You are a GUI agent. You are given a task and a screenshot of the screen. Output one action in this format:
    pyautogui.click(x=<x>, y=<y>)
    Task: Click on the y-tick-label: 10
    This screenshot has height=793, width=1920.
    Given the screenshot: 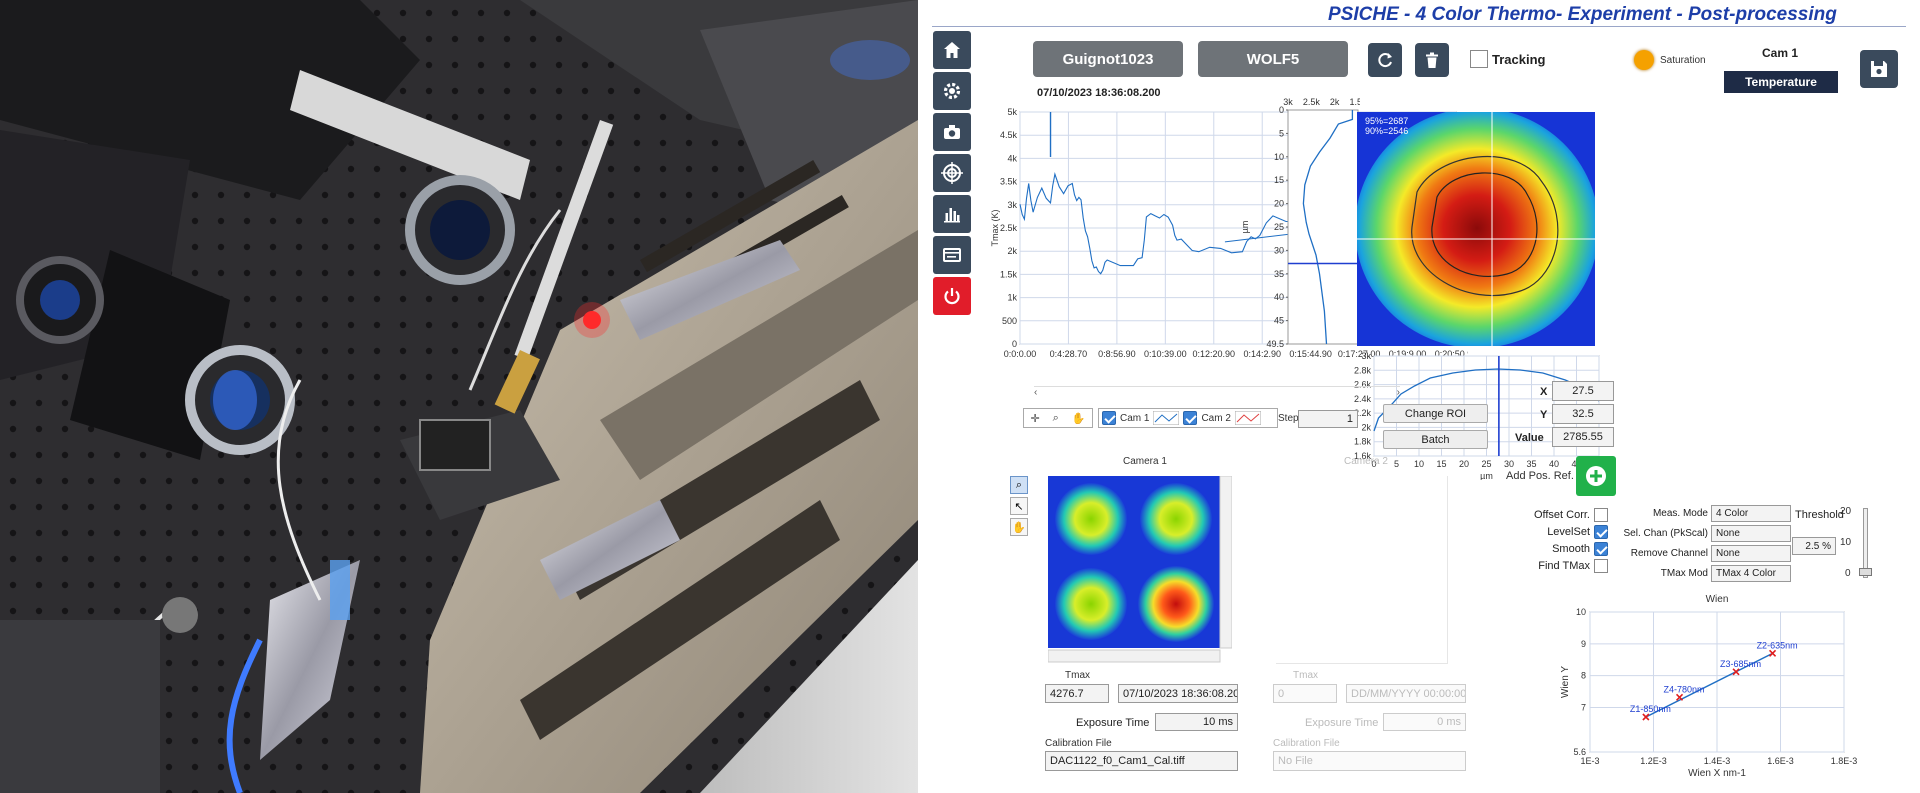 What is the action you would take?
    pyautogui.click(x=1279, y=157)
    